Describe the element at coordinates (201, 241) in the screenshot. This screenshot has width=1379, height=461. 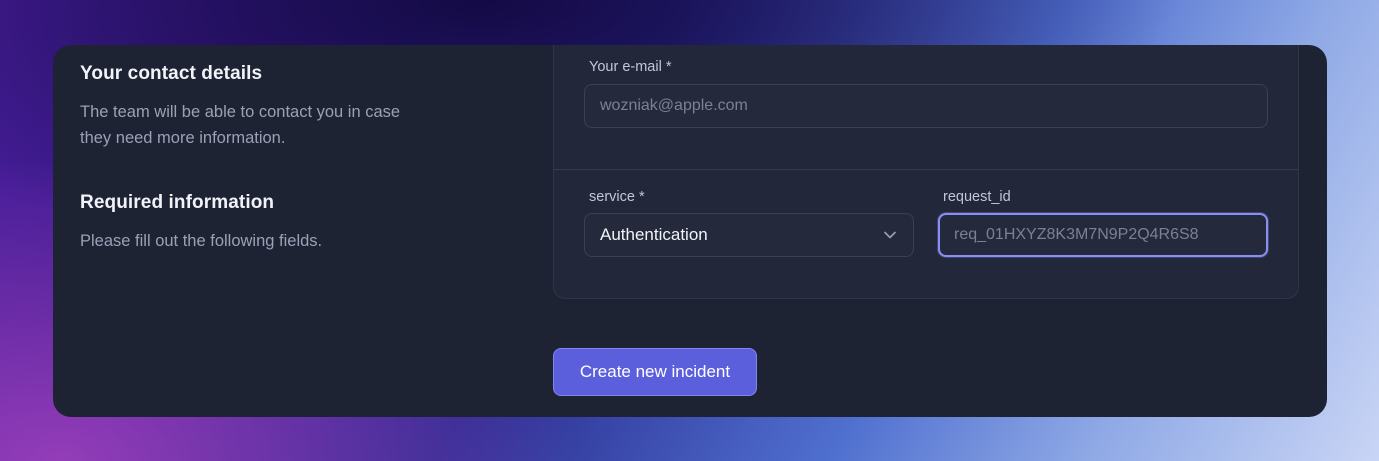
I see `required-info-description: Please fill out the following fields.` at that location.